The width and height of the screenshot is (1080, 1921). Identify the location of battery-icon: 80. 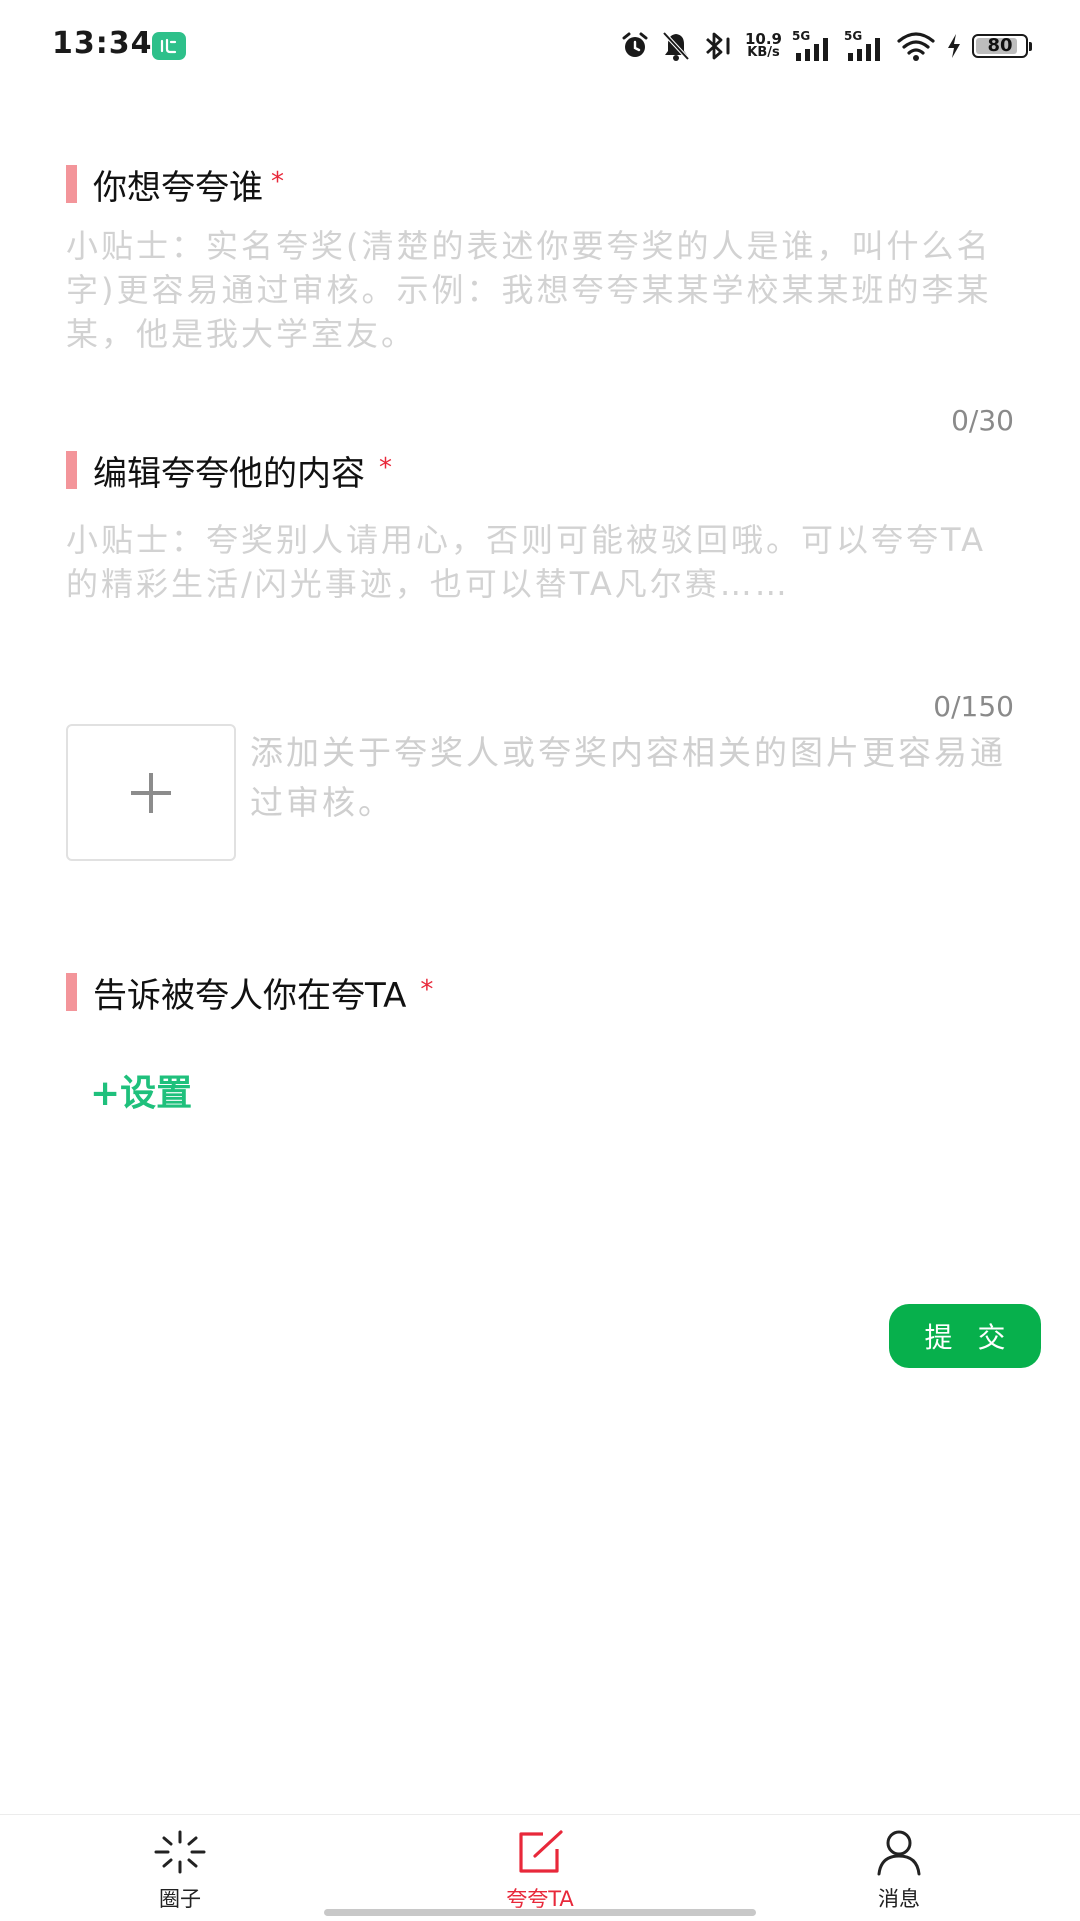
(1002, 46).